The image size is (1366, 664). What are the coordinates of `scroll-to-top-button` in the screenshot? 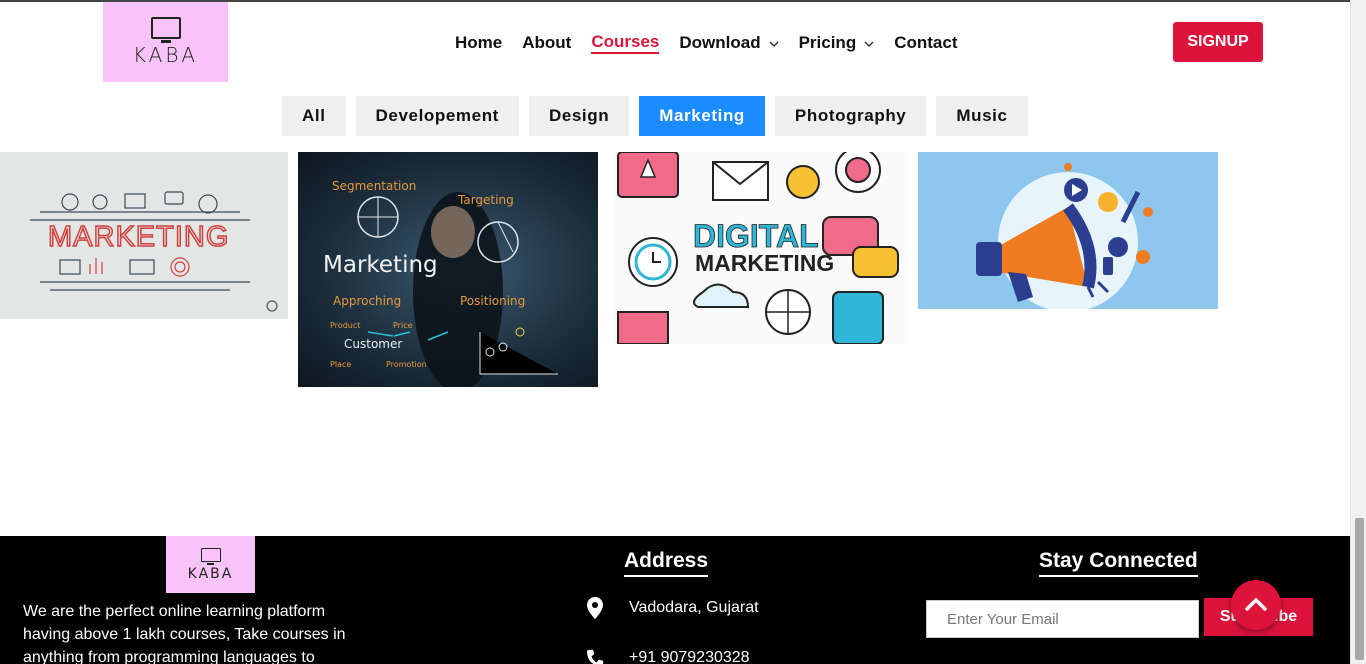 It's located at (1256, 605).